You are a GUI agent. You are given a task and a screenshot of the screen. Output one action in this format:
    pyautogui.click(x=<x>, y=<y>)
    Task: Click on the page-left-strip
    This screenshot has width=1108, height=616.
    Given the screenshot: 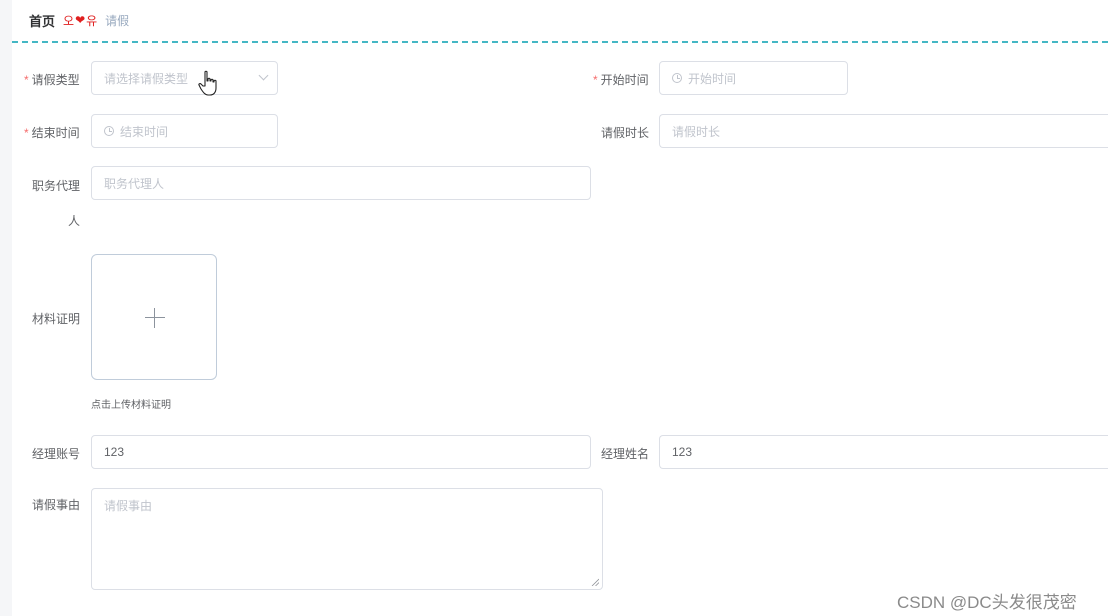 What is the action you would take?
    pyautogui.click(x=6, y=308)
    